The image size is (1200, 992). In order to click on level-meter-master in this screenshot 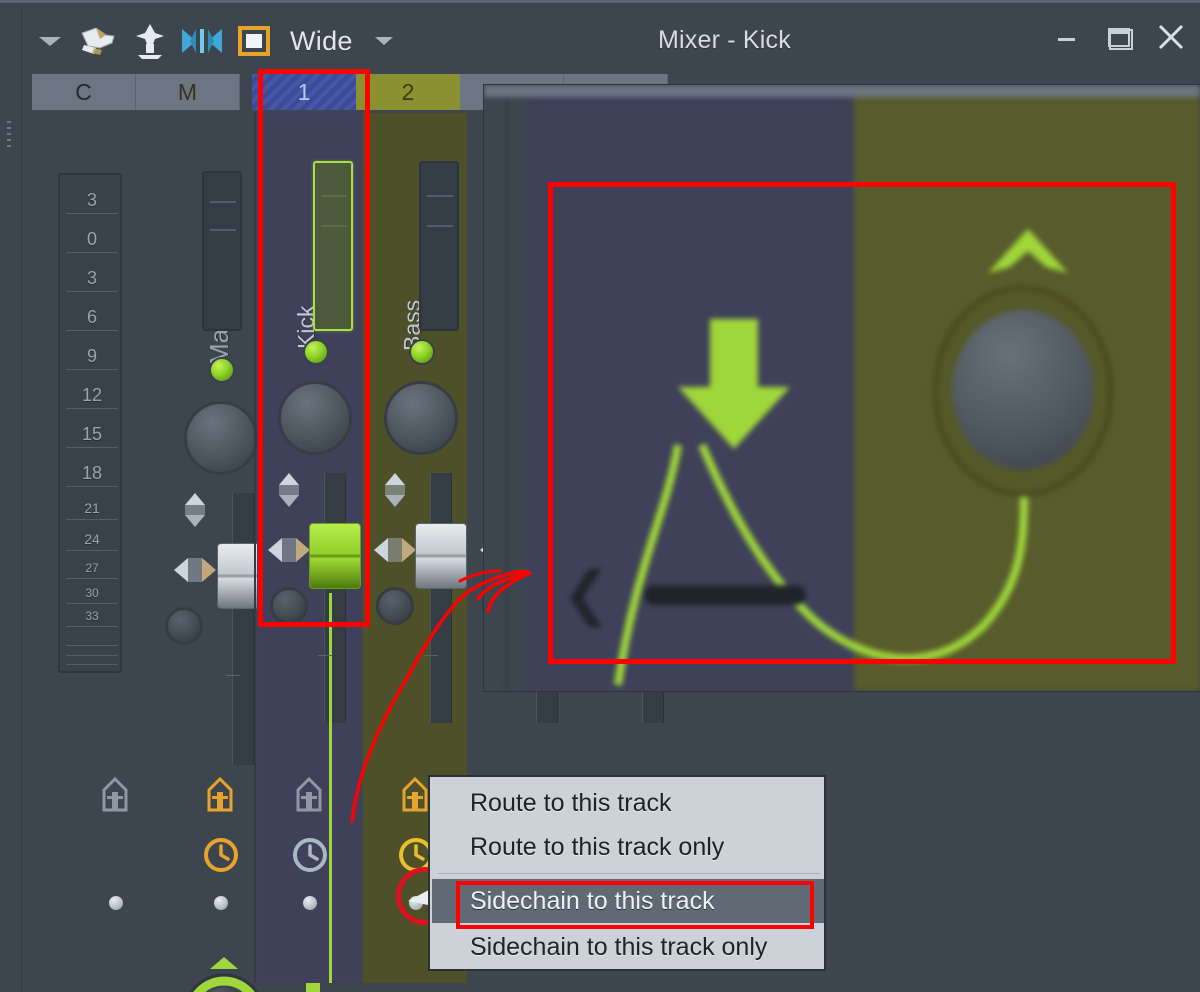, I will do `click(222, 251)`.